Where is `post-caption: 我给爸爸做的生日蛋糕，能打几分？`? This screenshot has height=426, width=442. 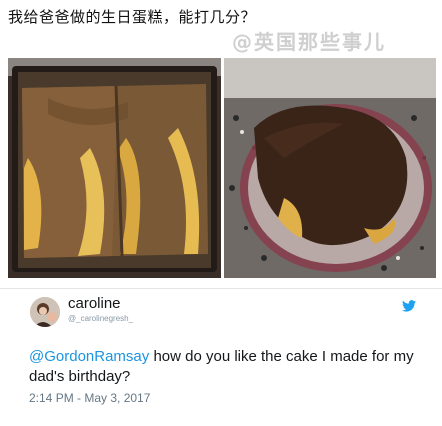
post-caption: 我给爸爸做的生日蛋糕，能打几分？ is located at coordinates (132, 17).